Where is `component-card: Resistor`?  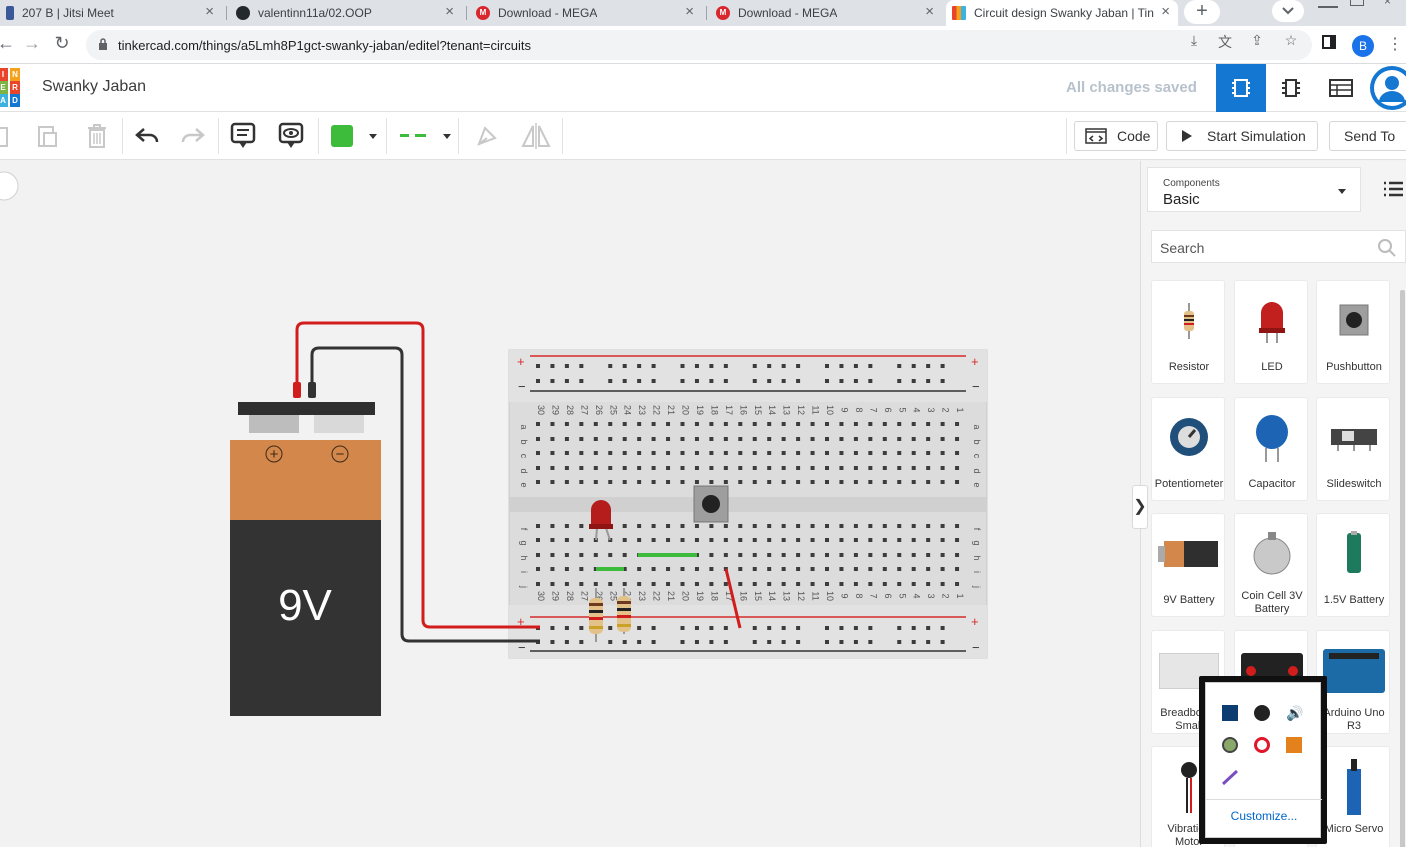 component-card: Resistor is located at coordinates (1188, 332).